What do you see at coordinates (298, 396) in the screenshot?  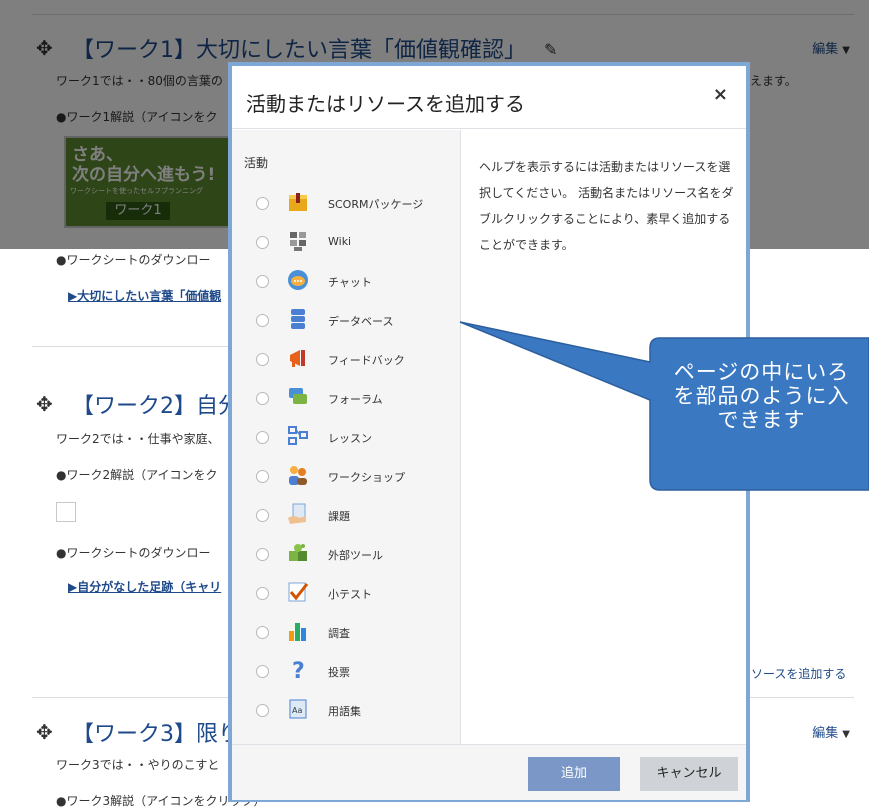 I see `forum-icon` at bounding box center [298, 396].